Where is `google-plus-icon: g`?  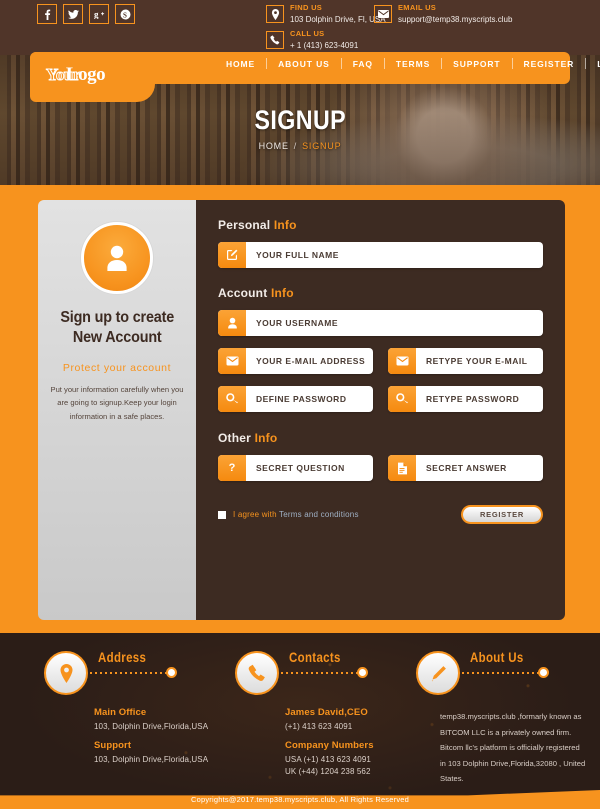
google-plus-icon: g is located at coordinates (99, 14).